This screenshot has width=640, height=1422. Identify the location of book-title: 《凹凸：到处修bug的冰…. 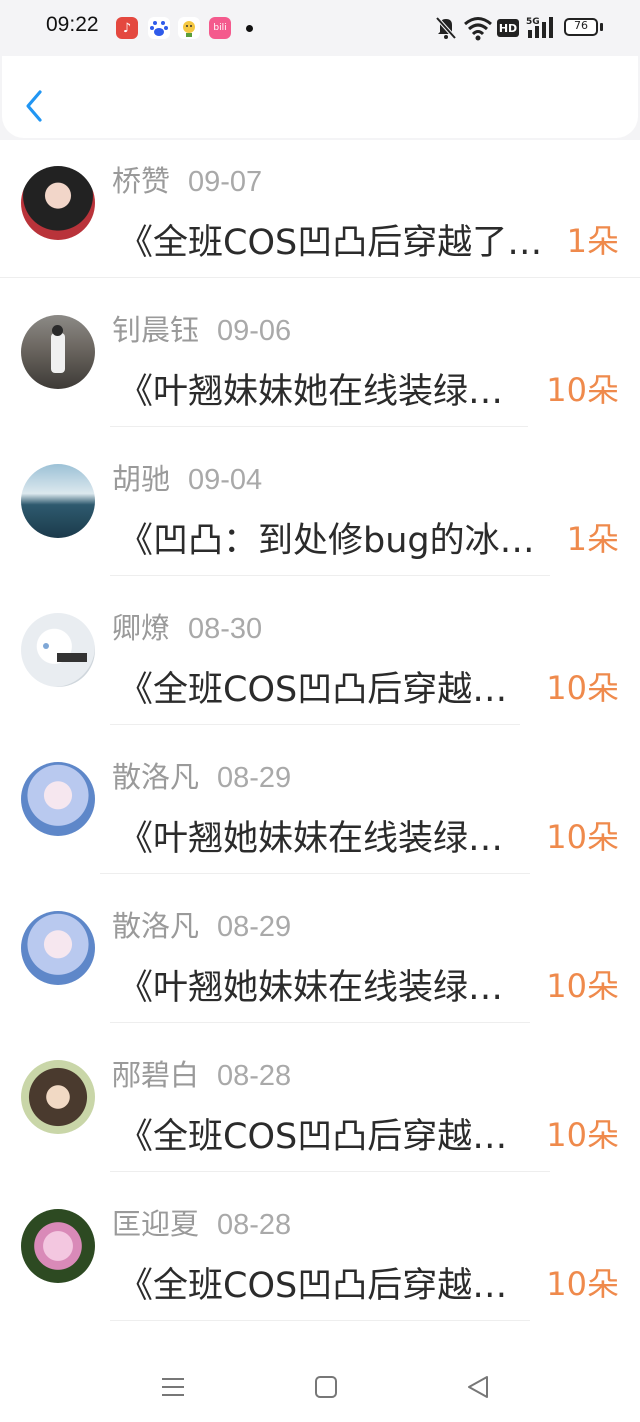
(326, 541).